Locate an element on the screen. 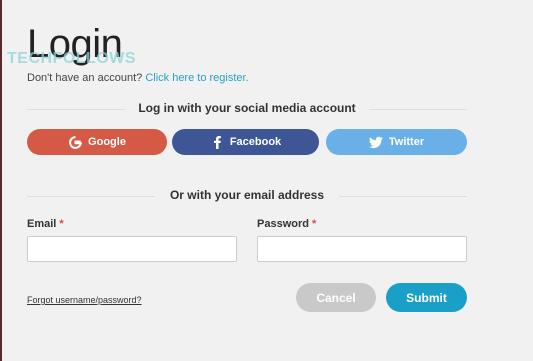 Image resolution: width=533 pixels, height=361 pixels. twitter-label: Twitter is located at coordinates (406, 142).